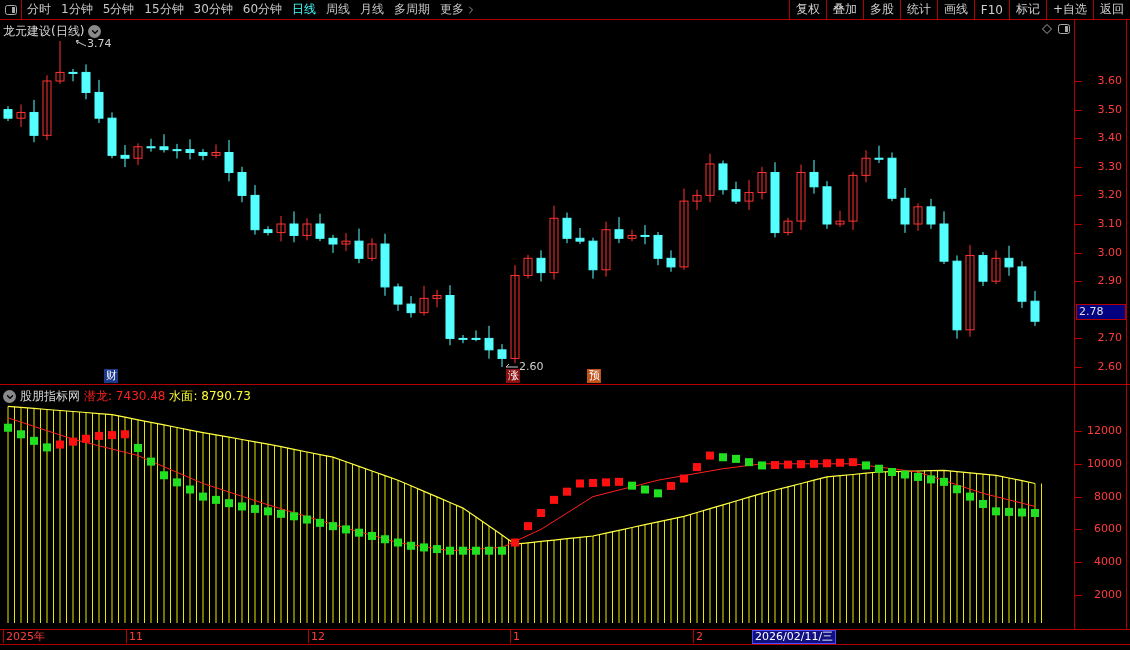 This screenshot has width=1130, height=650. I want to click on toolbar-button: 复权, so click(807, 9).